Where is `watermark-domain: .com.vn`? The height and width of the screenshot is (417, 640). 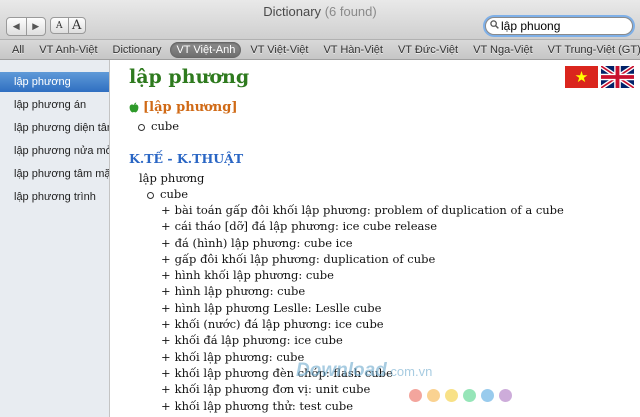
watermark-domain: .com.vn is located at coordinates (409, 371).